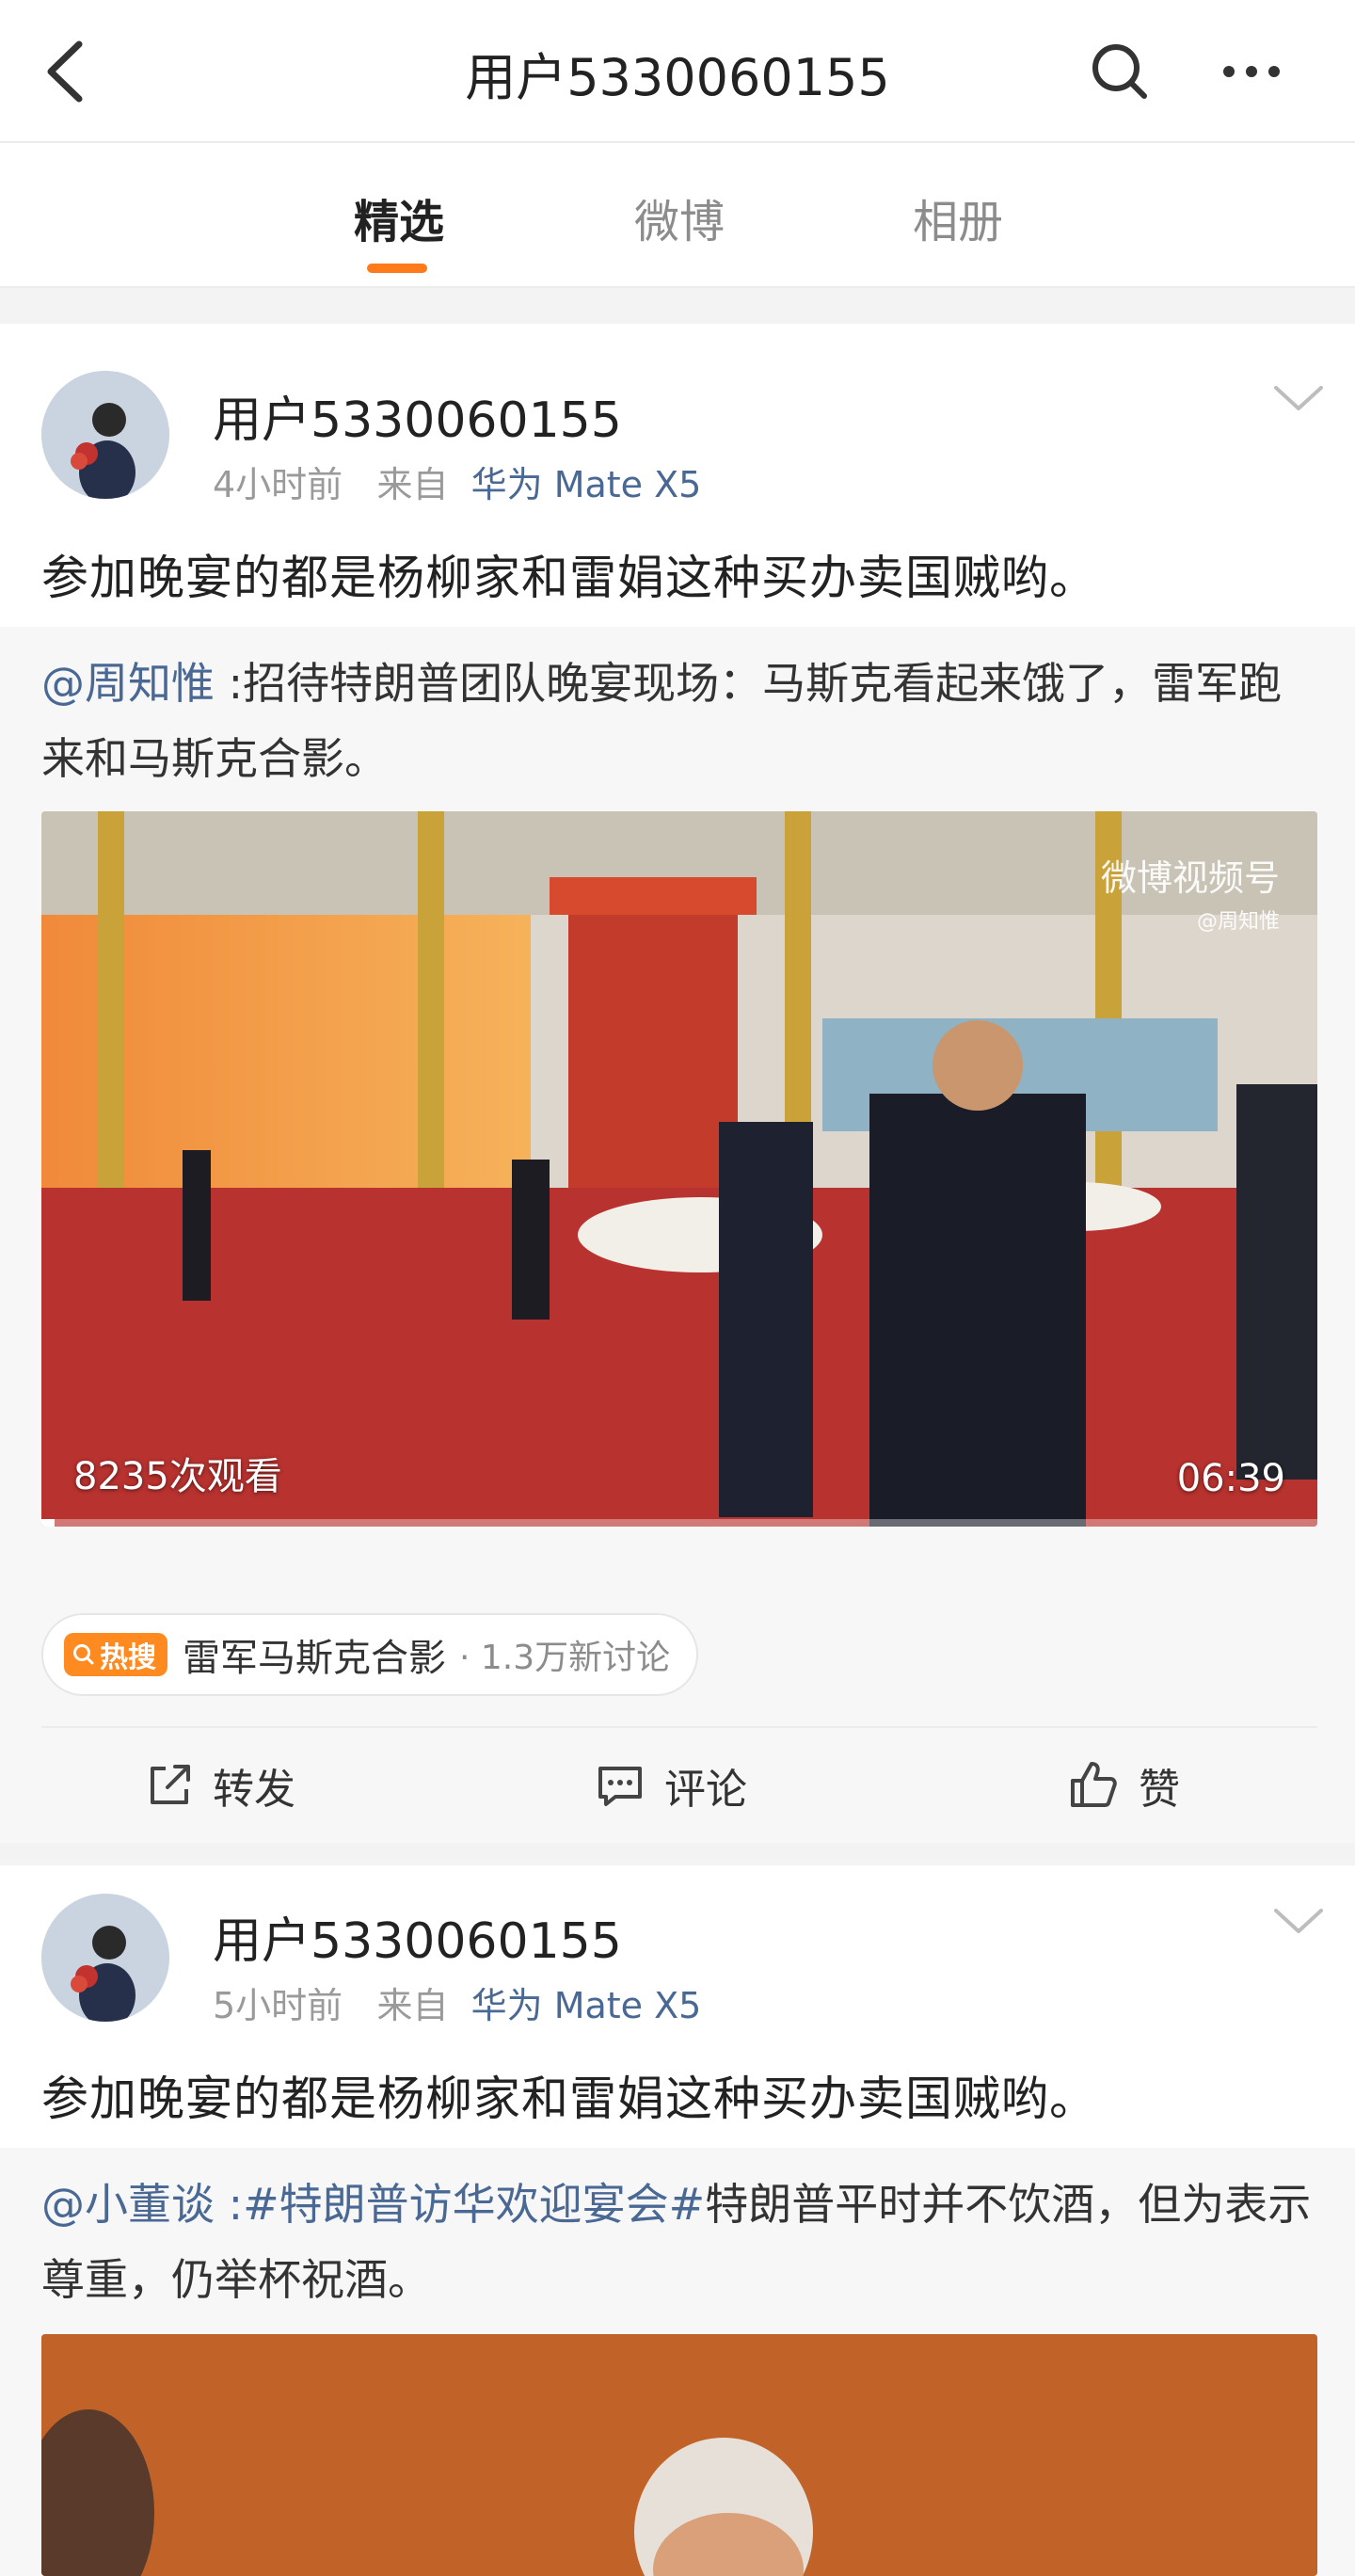 Image resolution: width=1355 pixels, height=2576 pixels. Describe the element at coordinates (128, 2204) in the screenshot. I see `repost-mention: @小董谈` at that location.